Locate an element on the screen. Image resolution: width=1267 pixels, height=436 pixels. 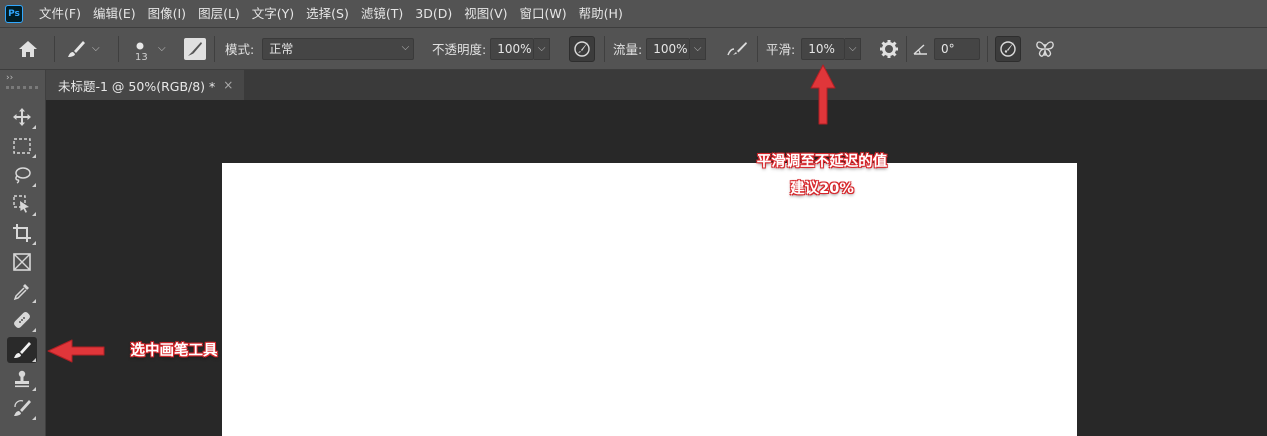
marquee-tool is located at coordinates (22, 146).